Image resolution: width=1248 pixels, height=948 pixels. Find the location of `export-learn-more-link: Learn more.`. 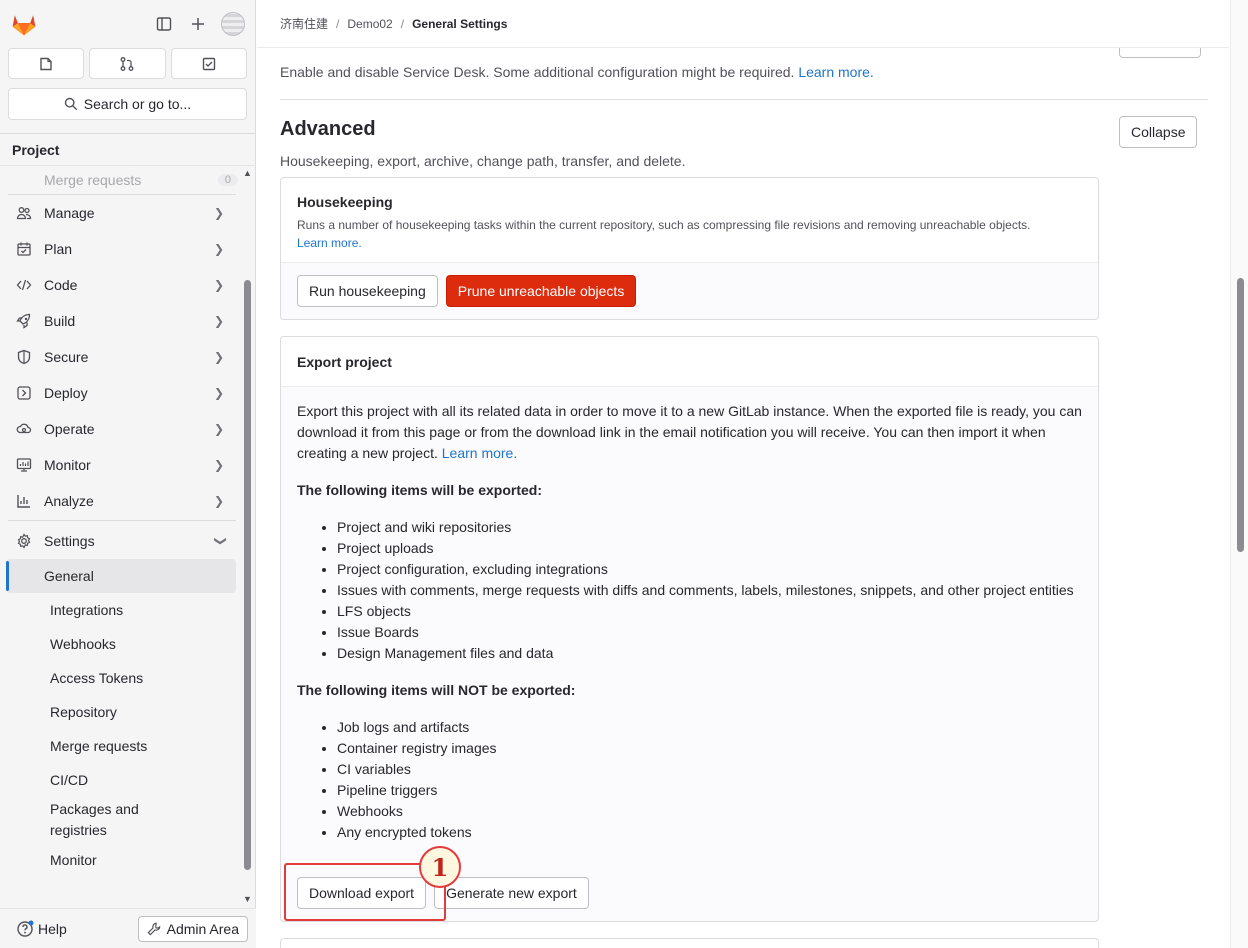

export-learn-more-link: Learn more. is located at coordinates (479, 453).